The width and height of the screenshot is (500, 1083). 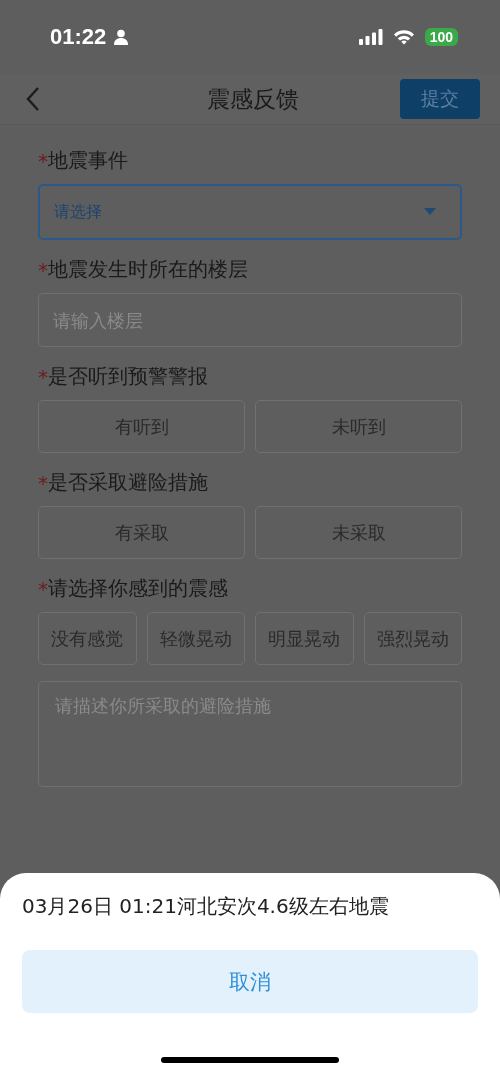 What do you see at coordinates (88, 160) in the screenshot?
I see `field-label: 地震事件` at bounding box center [88, 160].